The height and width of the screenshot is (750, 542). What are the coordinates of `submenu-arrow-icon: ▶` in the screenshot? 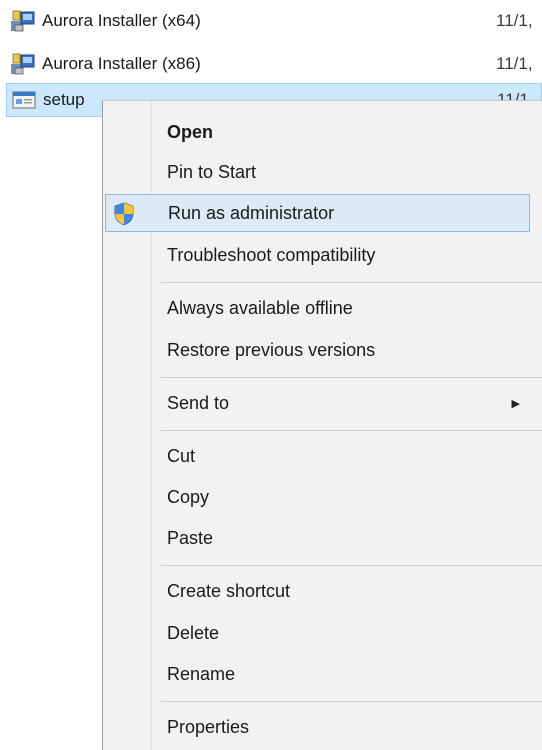 It's located at (515, 403).